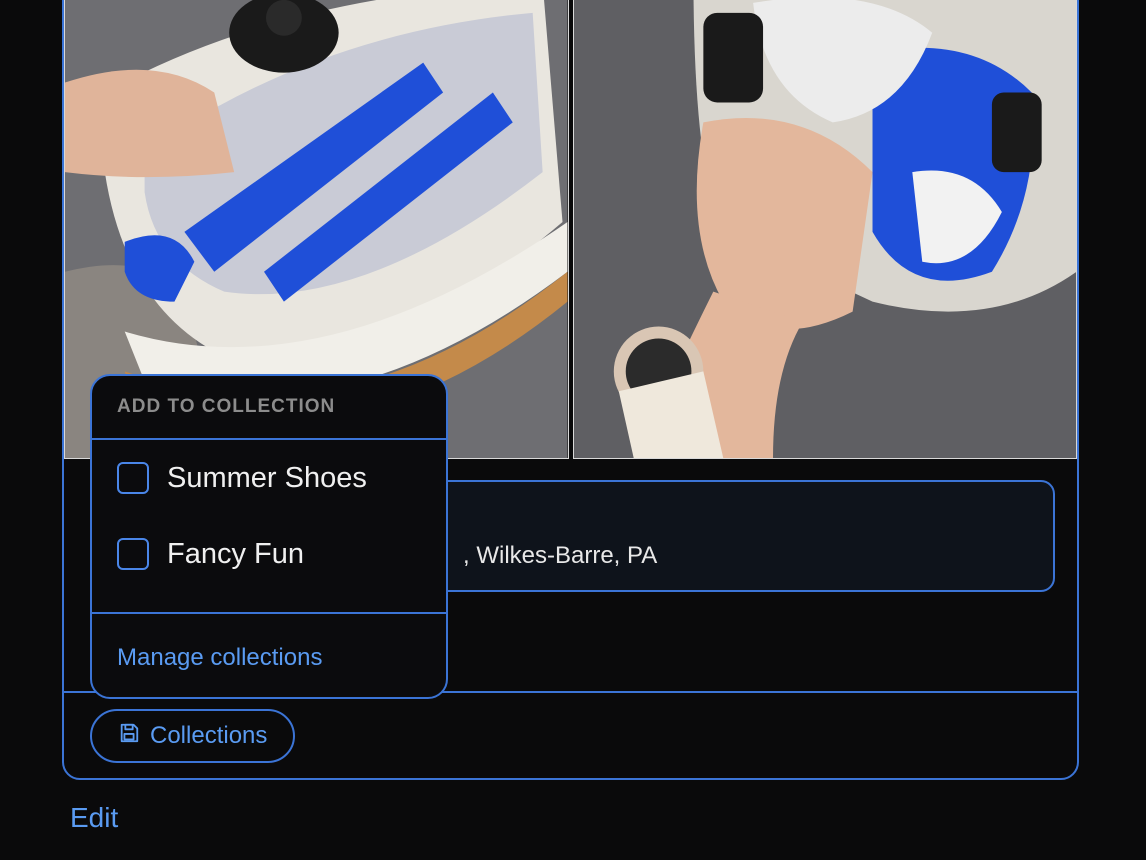 This screenshot has width=1146, height=860. Describe the element at coordinates (133, 478) in the screenshot. I see `checkbox-summer-shoes` at that location.